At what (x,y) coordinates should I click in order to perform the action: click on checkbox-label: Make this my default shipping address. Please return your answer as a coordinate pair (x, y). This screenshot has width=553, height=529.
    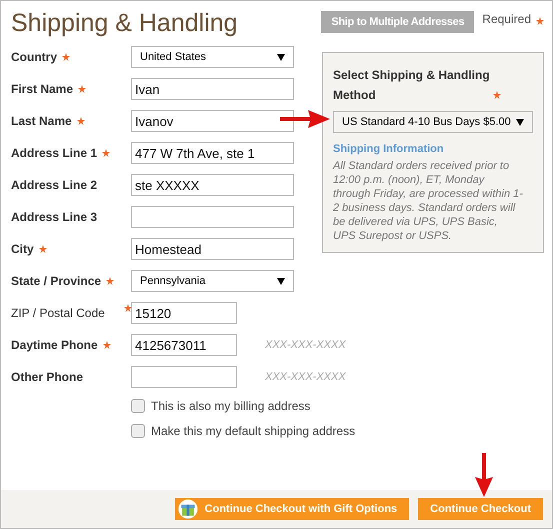
    Looking at the image, I should click on (253, 431).